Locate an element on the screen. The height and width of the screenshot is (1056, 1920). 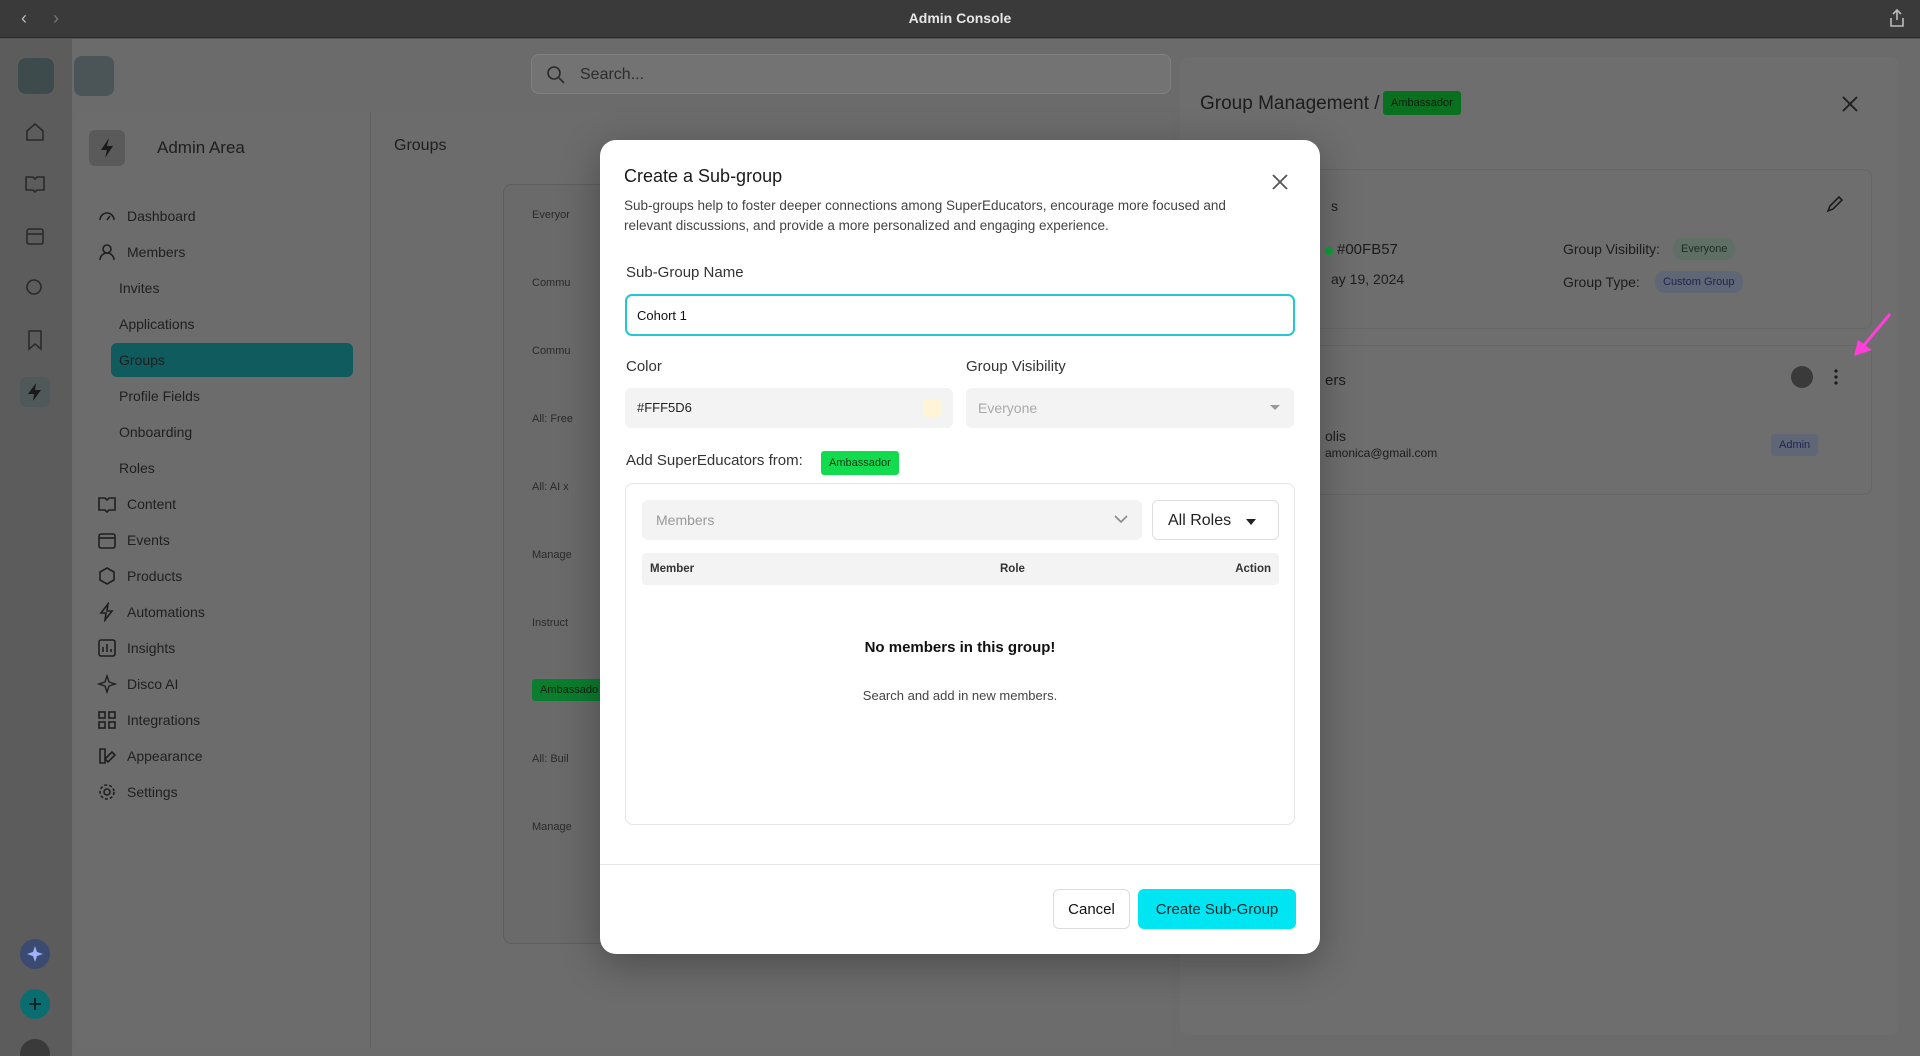
type-label: Group Type: is located at coordinates (1601, 282).